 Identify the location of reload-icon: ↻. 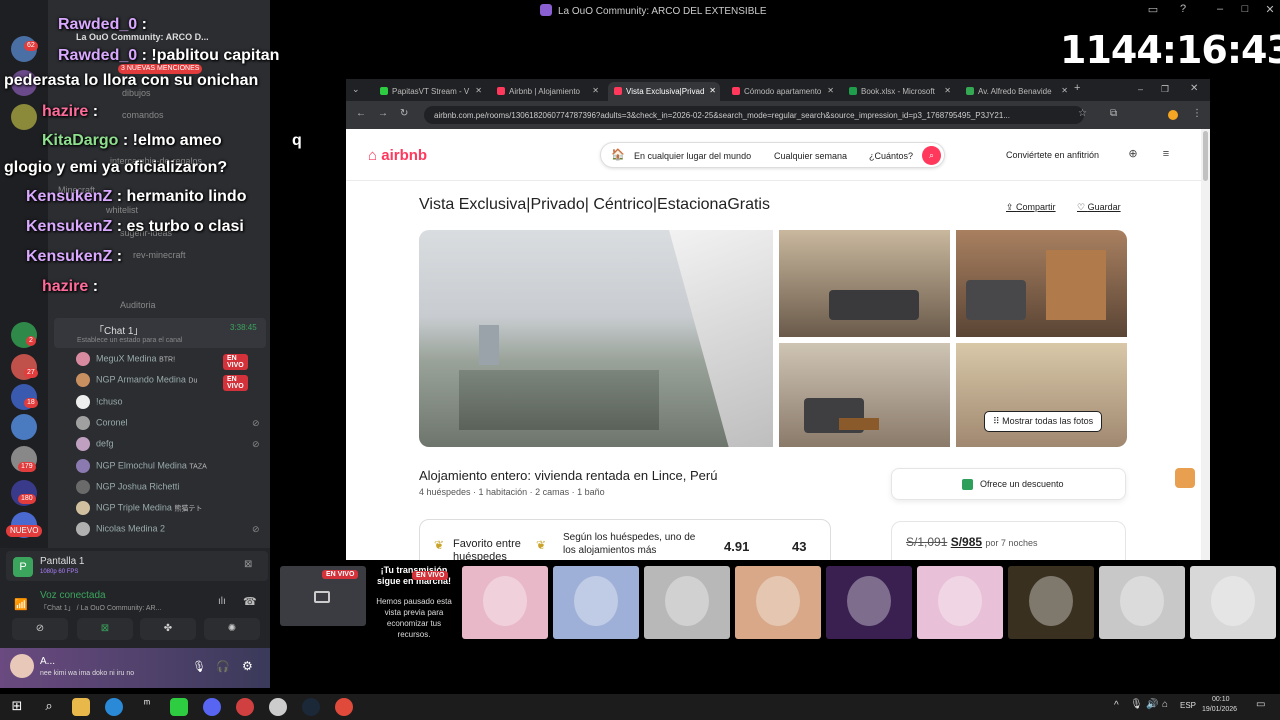
(404, 113).